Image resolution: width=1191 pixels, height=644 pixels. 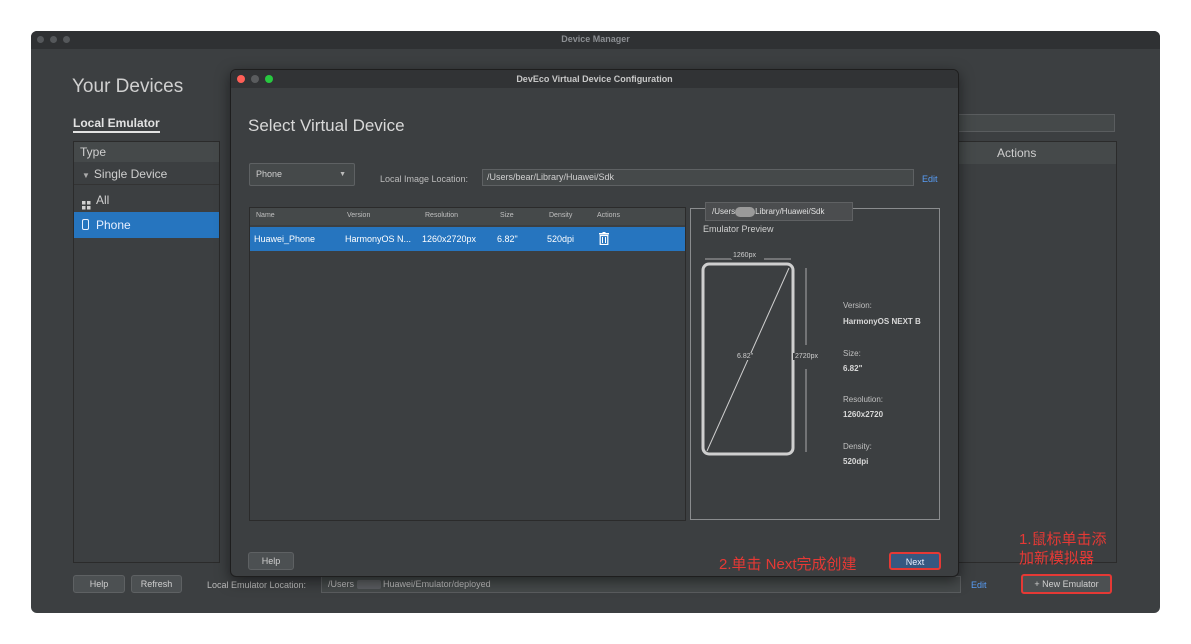 I want to click on tooltip-prefix: /Users, so click(x=724, y=211).